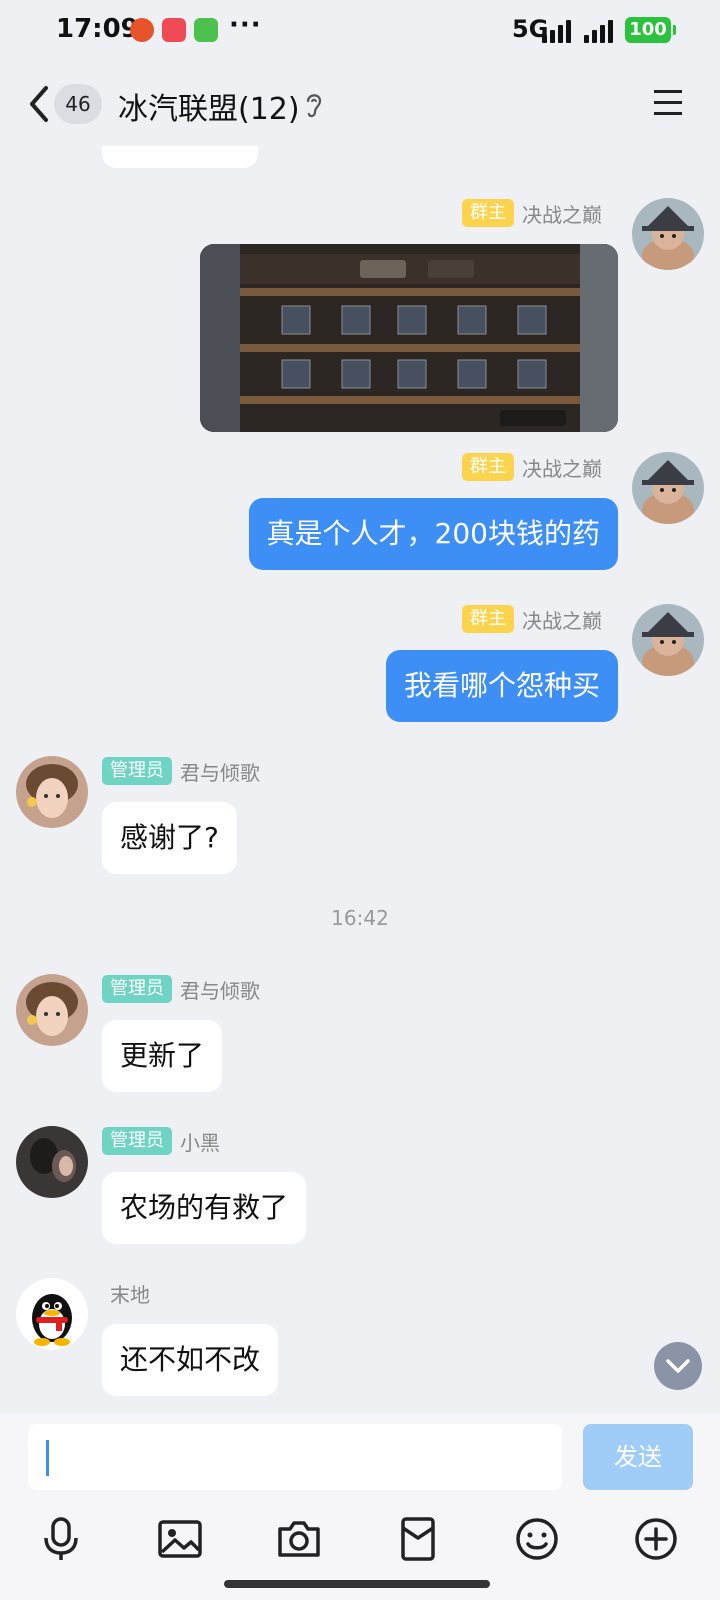 This screenshot has height=1600, width=720. Describe the element at coordinates (180, 157) in the screenshot. I see `previous-message-bubble` at that location.